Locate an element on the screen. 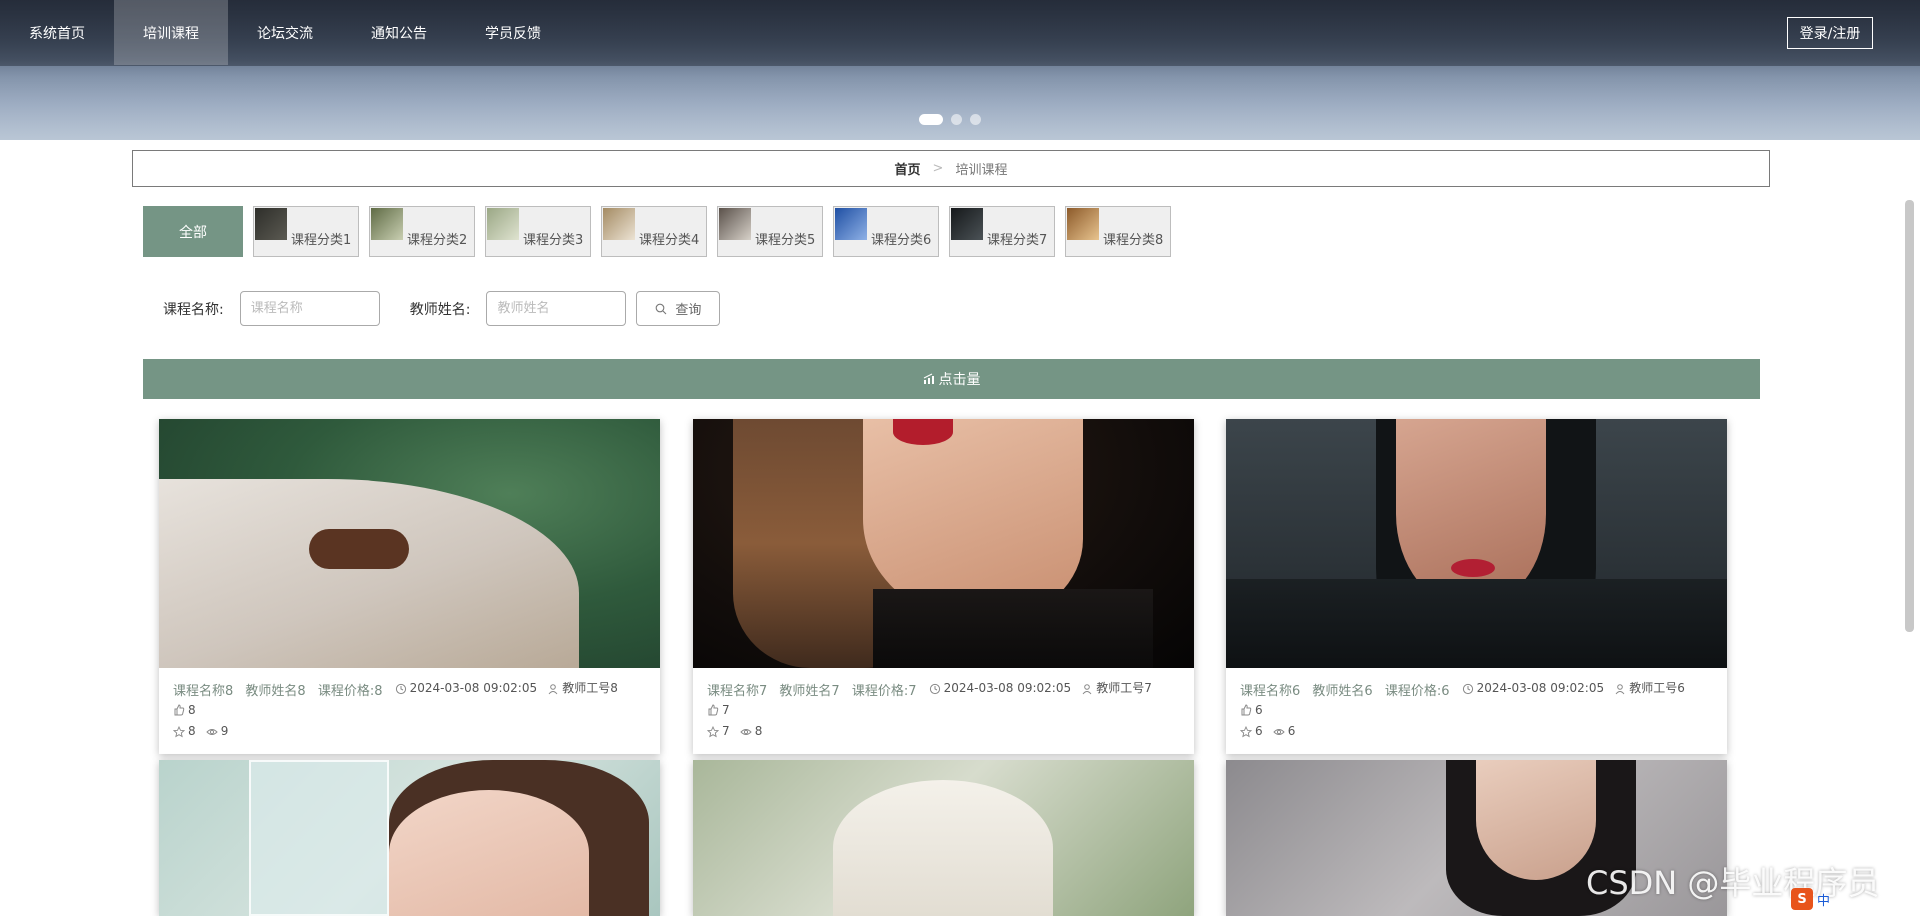 The height and width of the screenshot is (916, 1920). query-button-label: 查询 is located at coordinates (688, 310).